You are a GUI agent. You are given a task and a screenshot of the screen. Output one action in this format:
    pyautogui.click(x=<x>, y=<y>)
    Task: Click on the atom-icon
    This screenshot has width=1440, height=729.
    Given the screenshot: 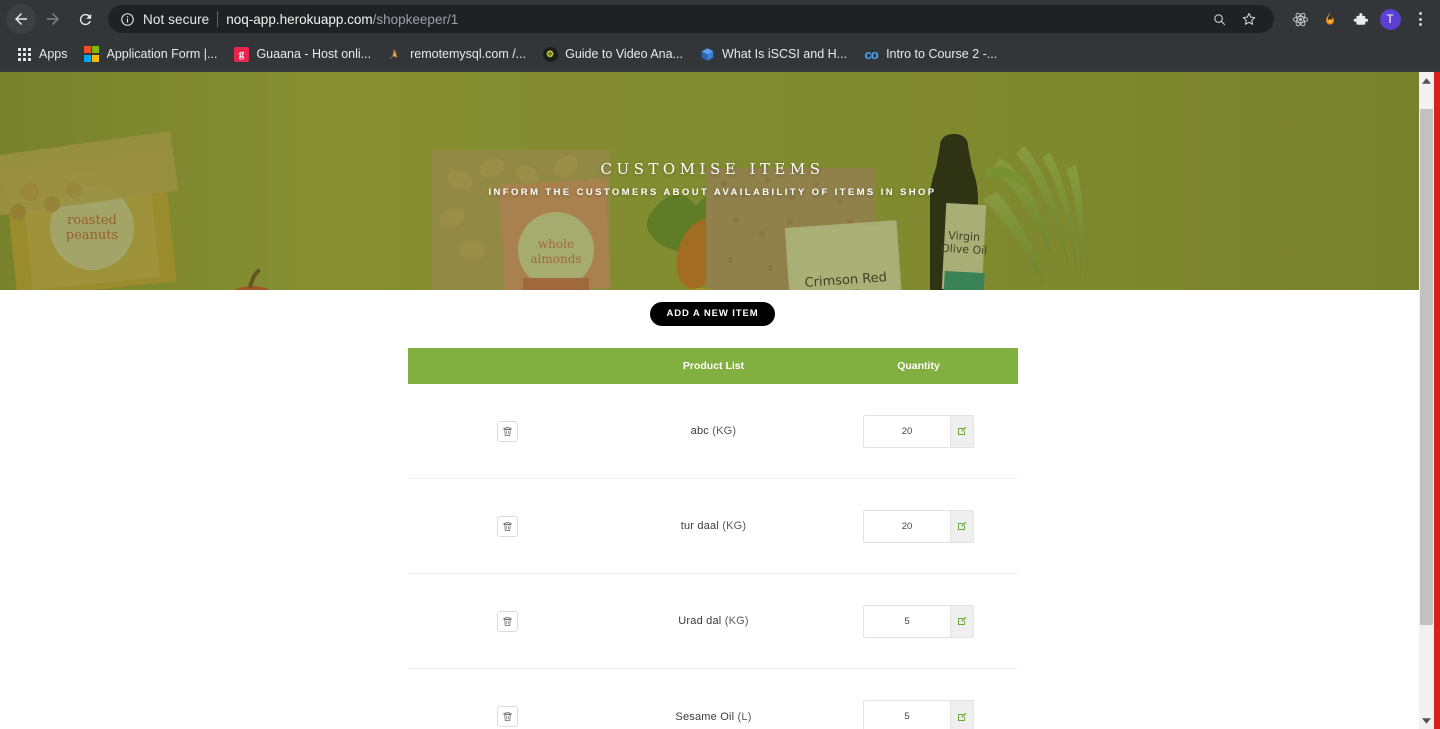 What is the action you would take?
    pyautogui.click(x=1300, y=19)
    